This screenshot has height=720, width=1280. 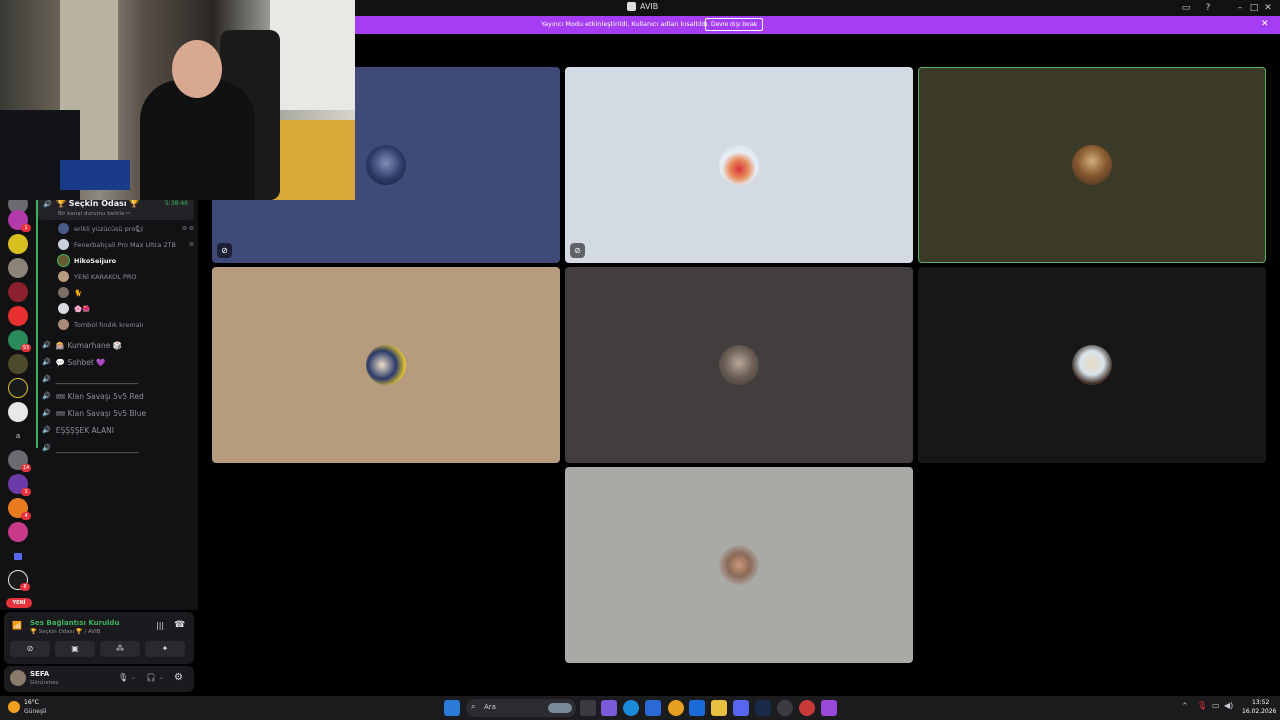 I want to click on voice-member: YENİ KARAKOL PRO, so click(x=126, y=276).